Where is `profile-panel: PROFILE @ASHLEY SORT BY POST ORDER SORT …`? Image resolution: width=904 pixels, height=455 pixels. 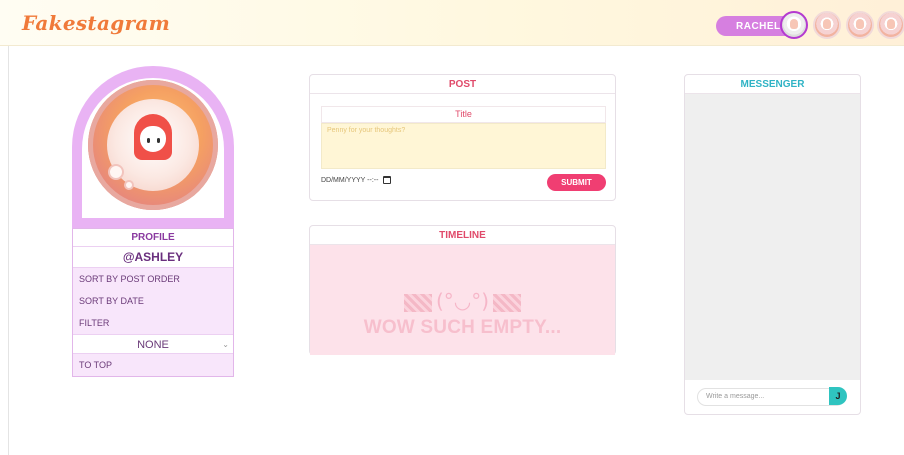
profile-panel: PROFILE @ASHLEY SORT BY POST ORDER SORT … is located at coordinates (153, 302).